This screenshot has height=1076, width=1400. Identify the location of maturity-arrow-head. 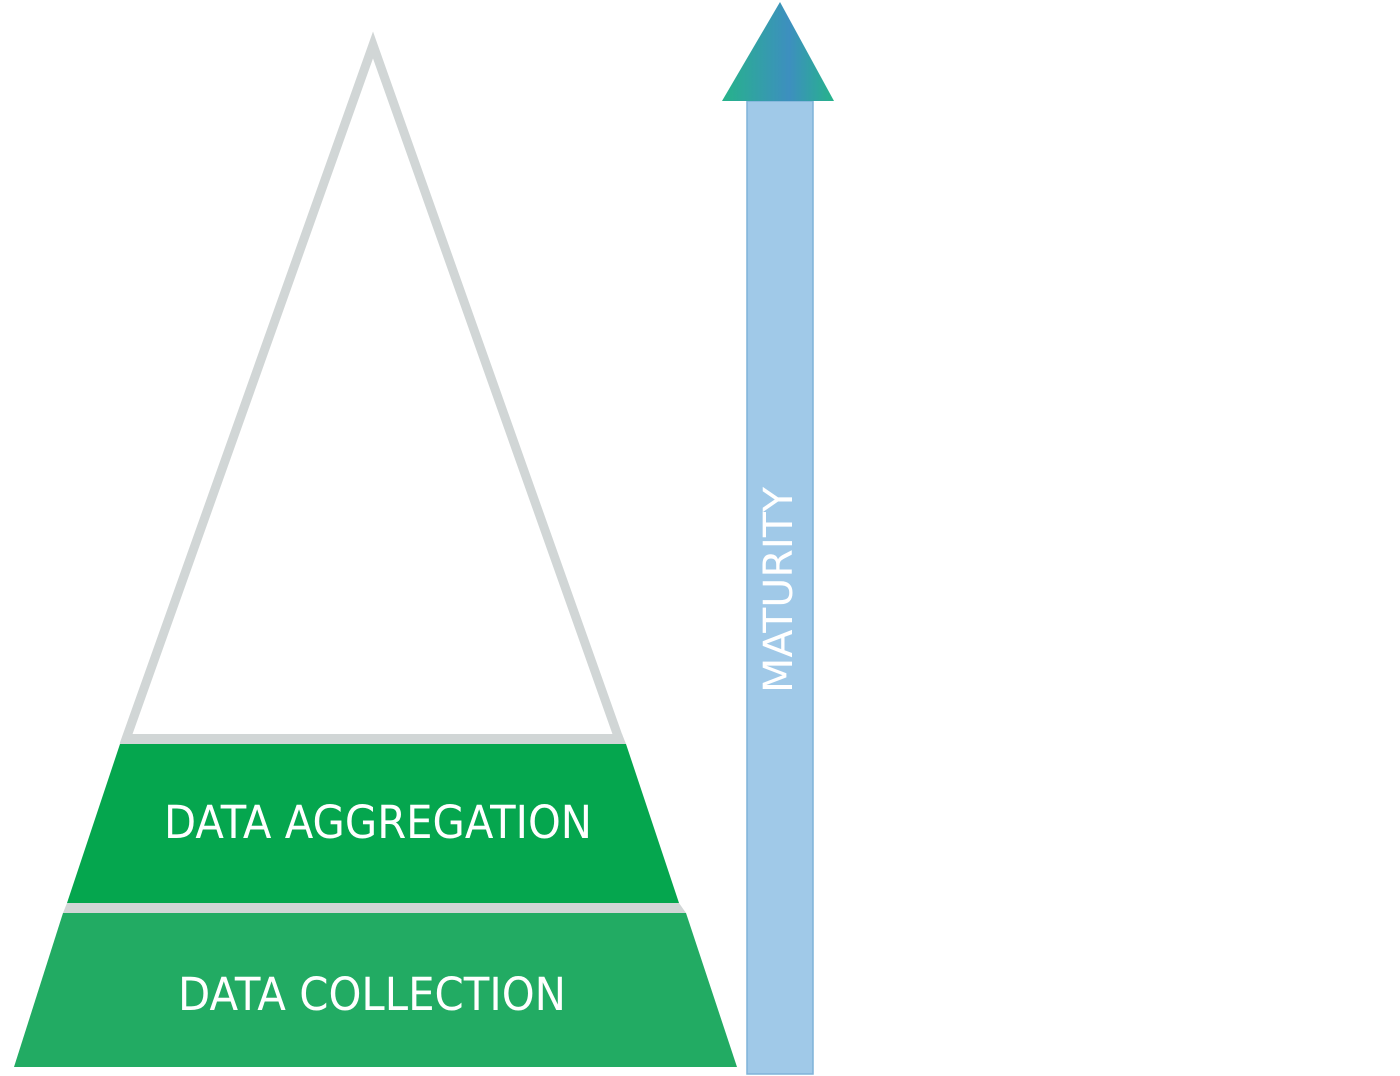
(778, 51).